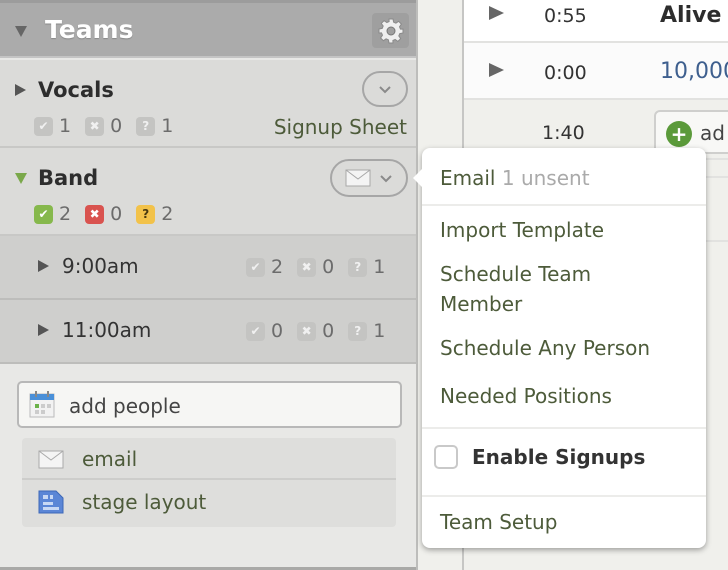 The height and width of the screenshot is (570, 728). I want to click on team-name: Vocals, so click(76, 90).